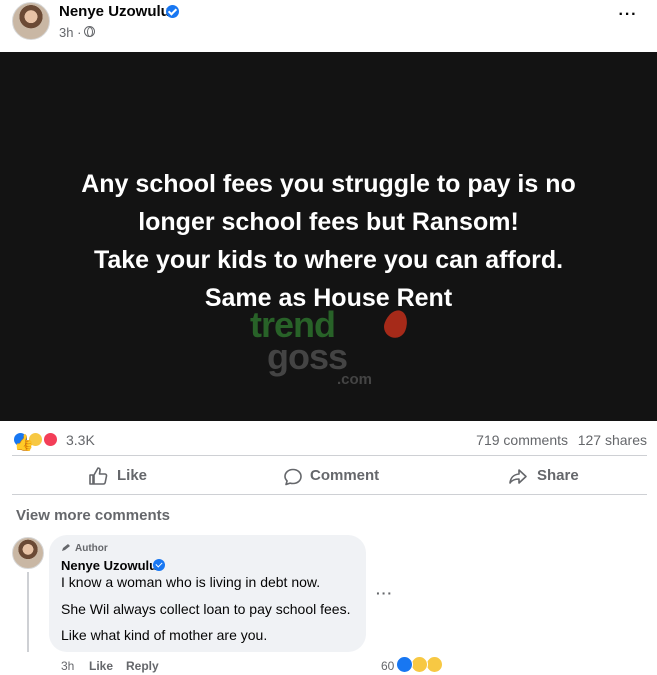 The image size is (657, 675). I want to click on share-label: Share, so click(558, 475).